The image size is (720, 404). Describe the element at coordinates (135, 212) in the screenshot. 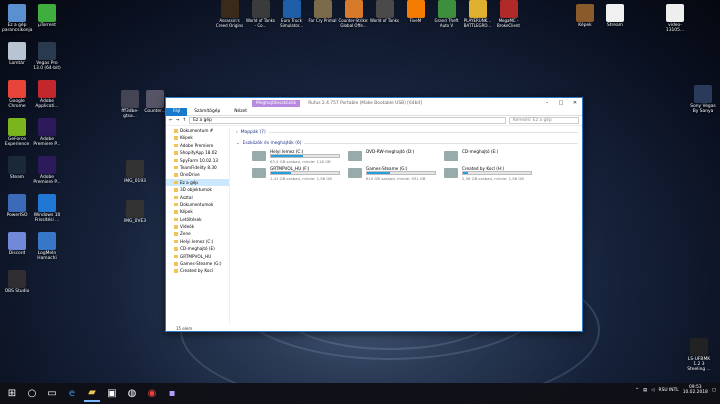

I see `desktop-icon: IMG_0VE3` at that location.